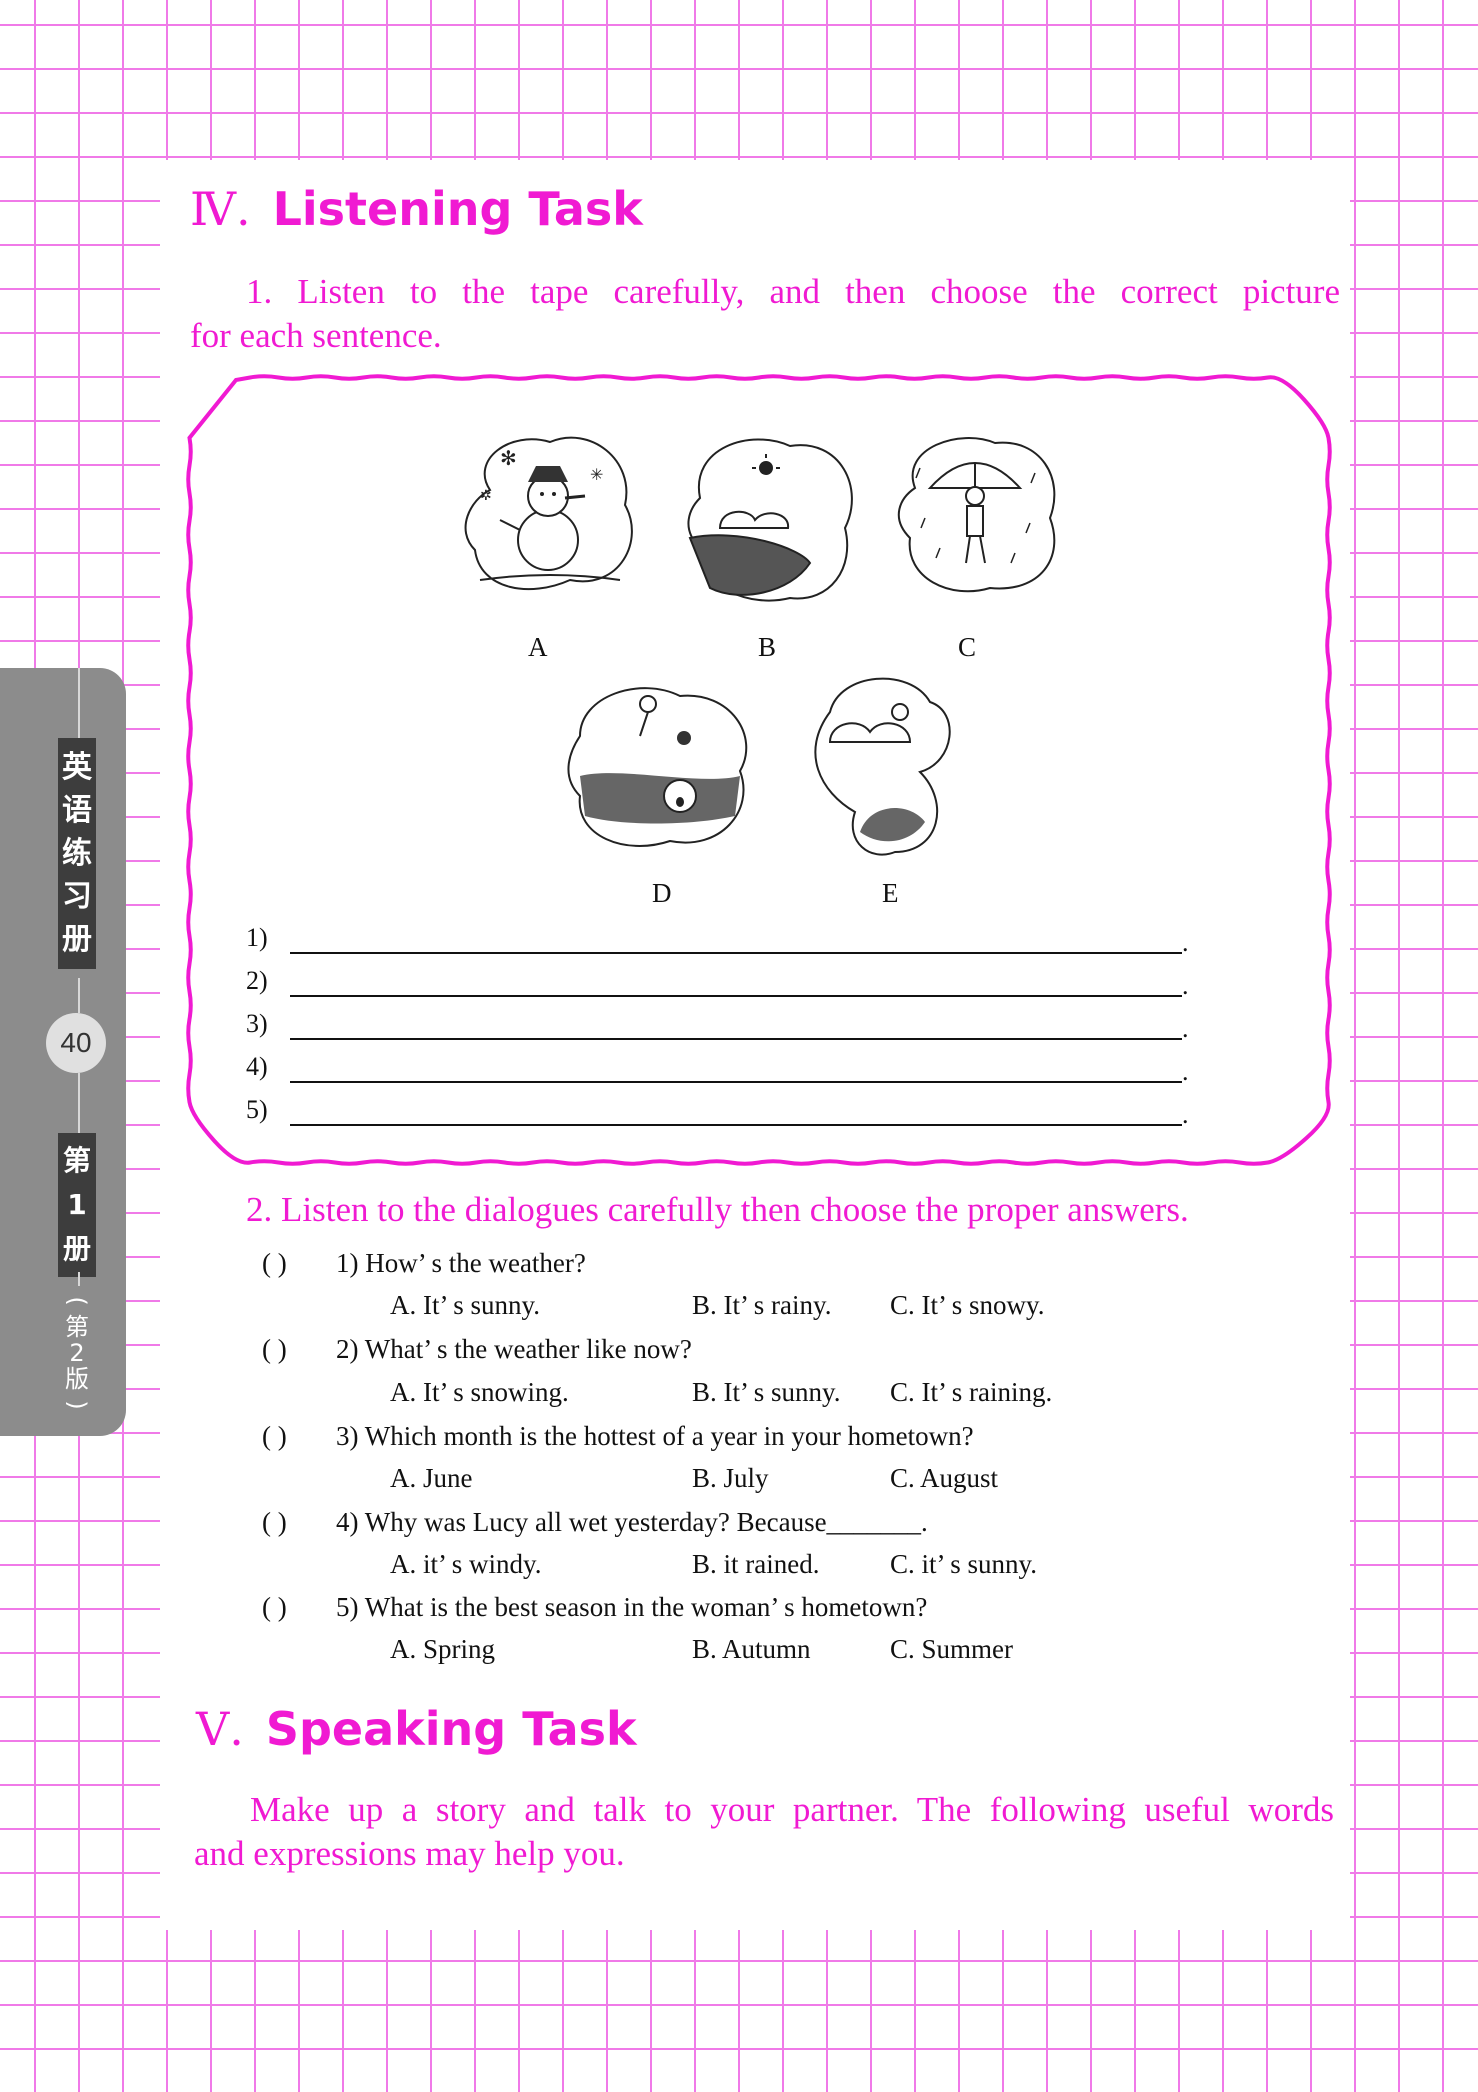 The height and width of the screenshot is (2092, 1478). I want to click on volume-char: 第, so click(76, 1160).